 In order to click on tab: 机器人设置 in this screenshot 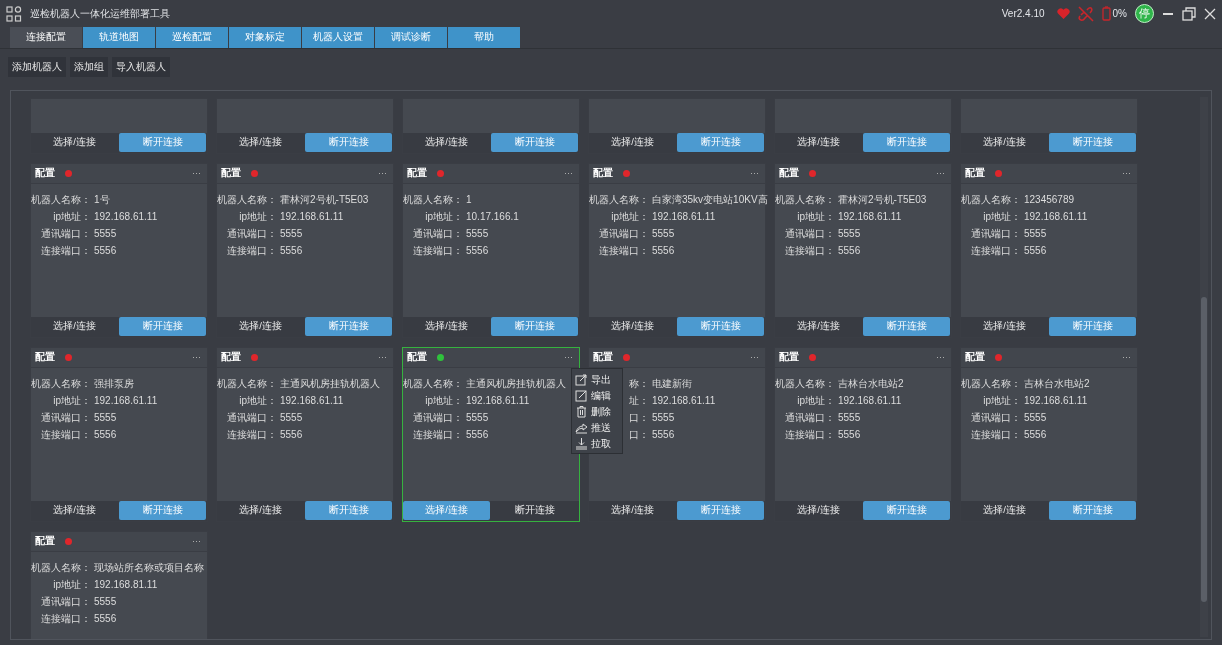, I will do `click(338, 37)`.